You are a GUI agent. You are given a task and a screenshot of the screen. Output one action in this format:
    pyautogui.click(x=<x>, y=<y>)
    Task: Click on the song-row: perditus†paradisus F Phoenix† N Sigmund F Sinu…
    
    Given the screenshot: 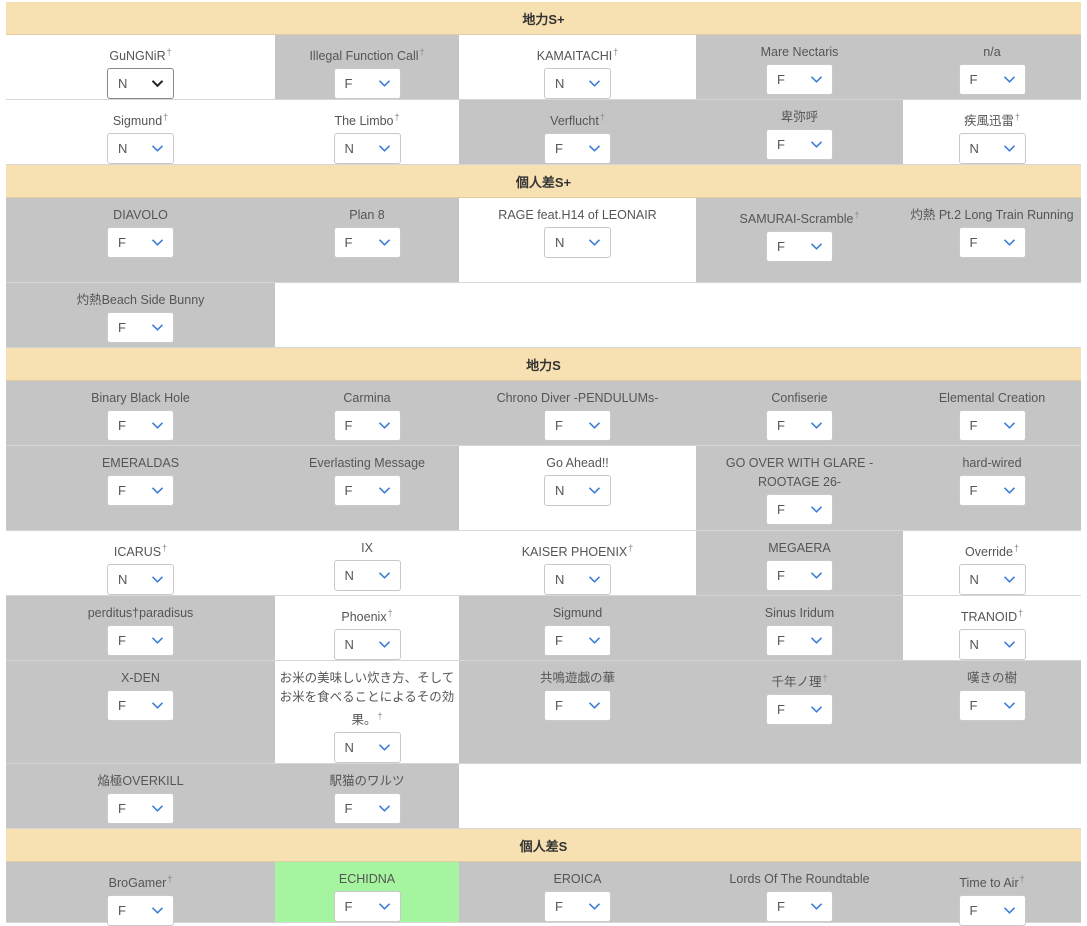 What is the action you would take?
    pyautogui.click(x=543, y=628)
    